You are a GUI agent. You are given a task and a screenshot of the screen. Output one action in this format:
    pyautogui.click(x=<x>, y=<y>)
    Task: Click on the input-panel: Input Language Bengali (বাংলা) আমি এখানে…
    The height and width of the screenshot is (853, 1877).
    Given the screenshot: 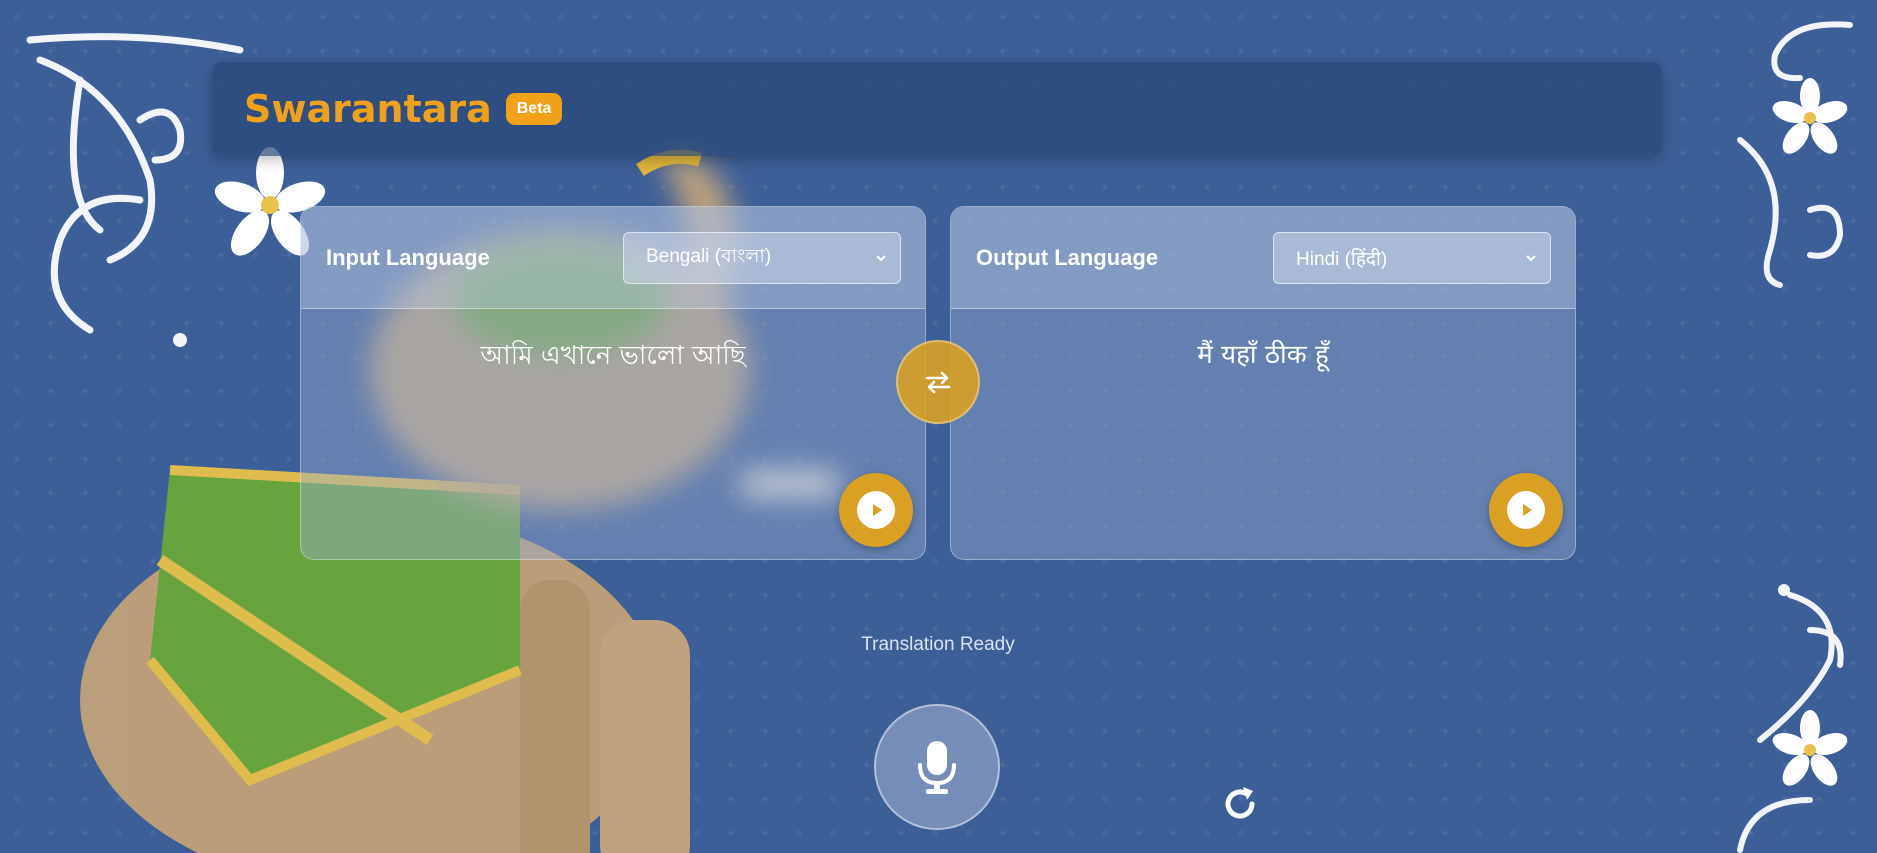 What is the action you would take?
    pyautogui.click(x=613, y=383)
    